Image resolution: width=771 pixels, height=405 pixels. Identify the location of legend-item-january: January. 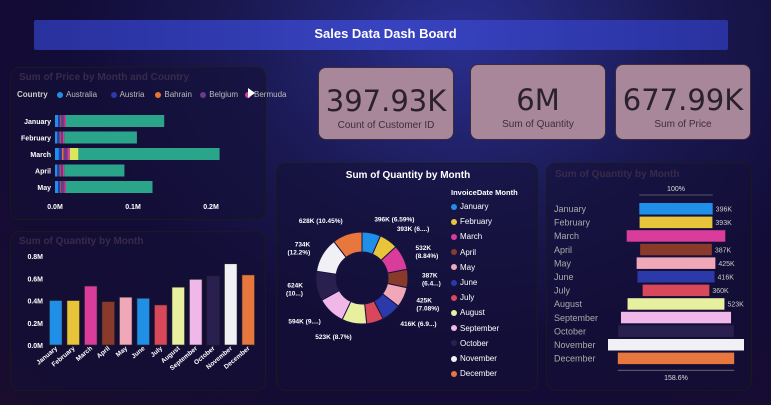
(469, 206).